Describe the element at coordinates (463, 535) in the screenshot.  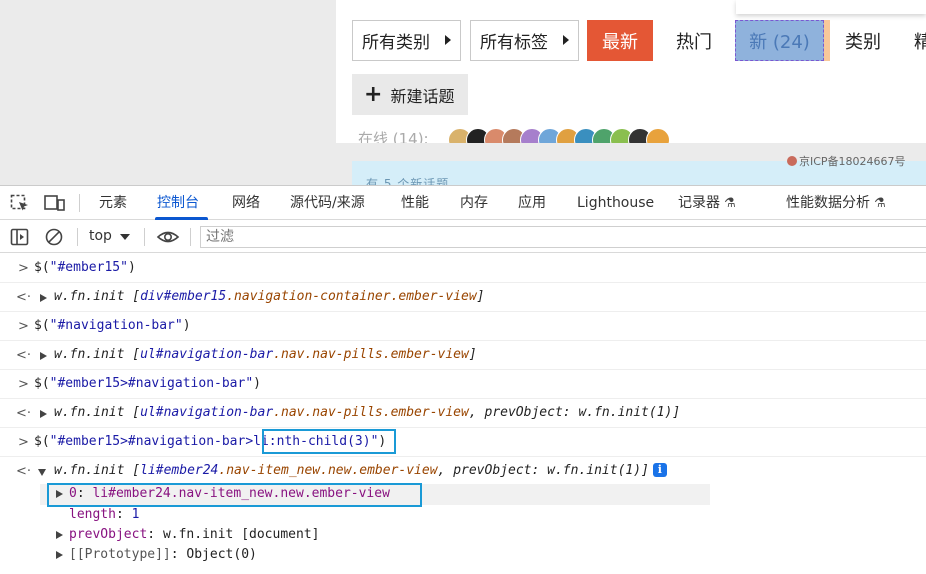
I see `property-row-prevobject: prevObject: w.fn.init [document]` at that location.